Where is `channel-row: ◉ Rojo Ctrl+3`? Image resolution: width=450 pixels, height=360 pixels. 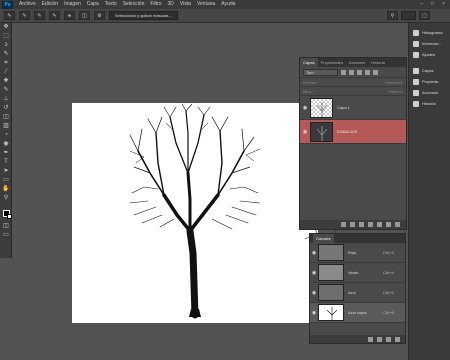
channel-row: ◉ Rojo Ctrl+3 is located at coordinates (357, 253).